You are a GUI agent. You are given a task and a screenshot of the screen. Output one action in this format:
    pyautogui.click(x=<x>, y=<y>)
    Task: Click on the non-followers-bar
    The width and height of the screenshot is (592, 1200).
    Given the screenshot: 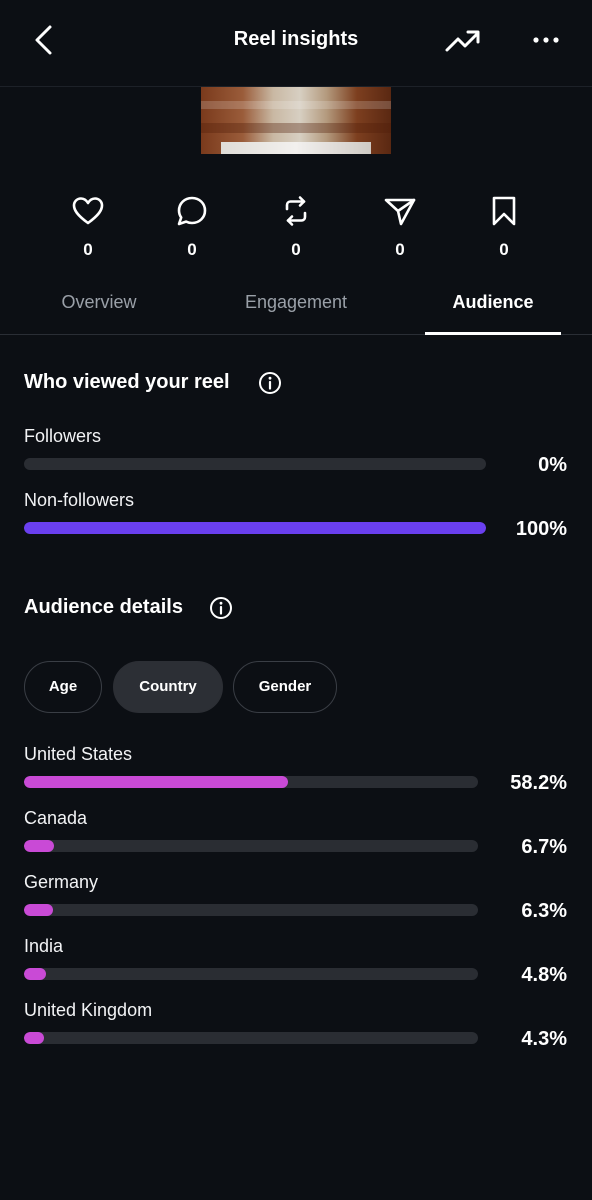 What is the action you would take?
    pyautogui.click(x=255, y=528)
    